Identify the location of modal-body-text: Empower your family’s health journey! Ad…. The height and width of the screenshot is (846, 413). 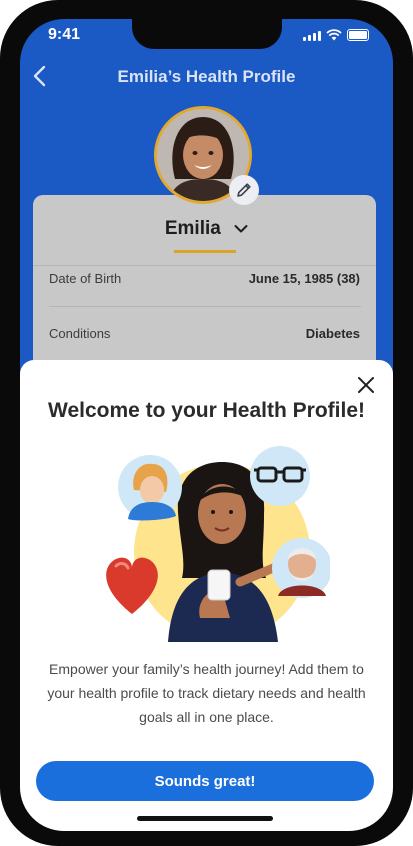
(206, 693).